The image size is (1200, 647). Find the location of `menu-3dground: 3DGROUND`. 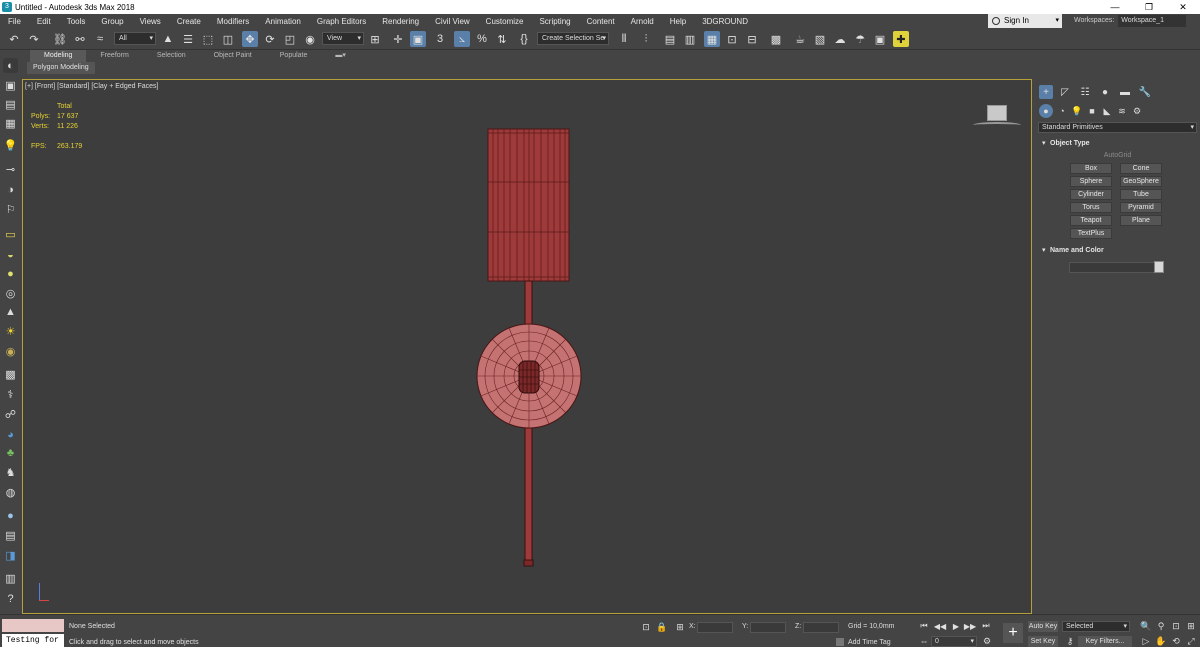

menu-3dground: 3DGROUND is located at coordinates (725, 21).